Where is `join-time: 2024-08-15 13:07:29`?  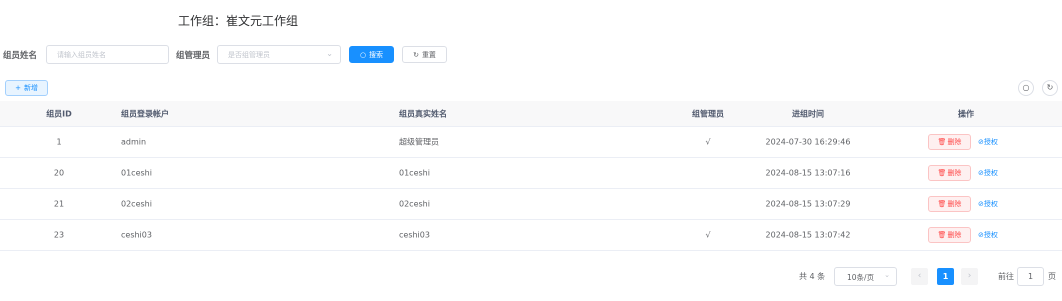
join-time: 2024-08-15 13:07:29 is located at coordinates (808, 204).